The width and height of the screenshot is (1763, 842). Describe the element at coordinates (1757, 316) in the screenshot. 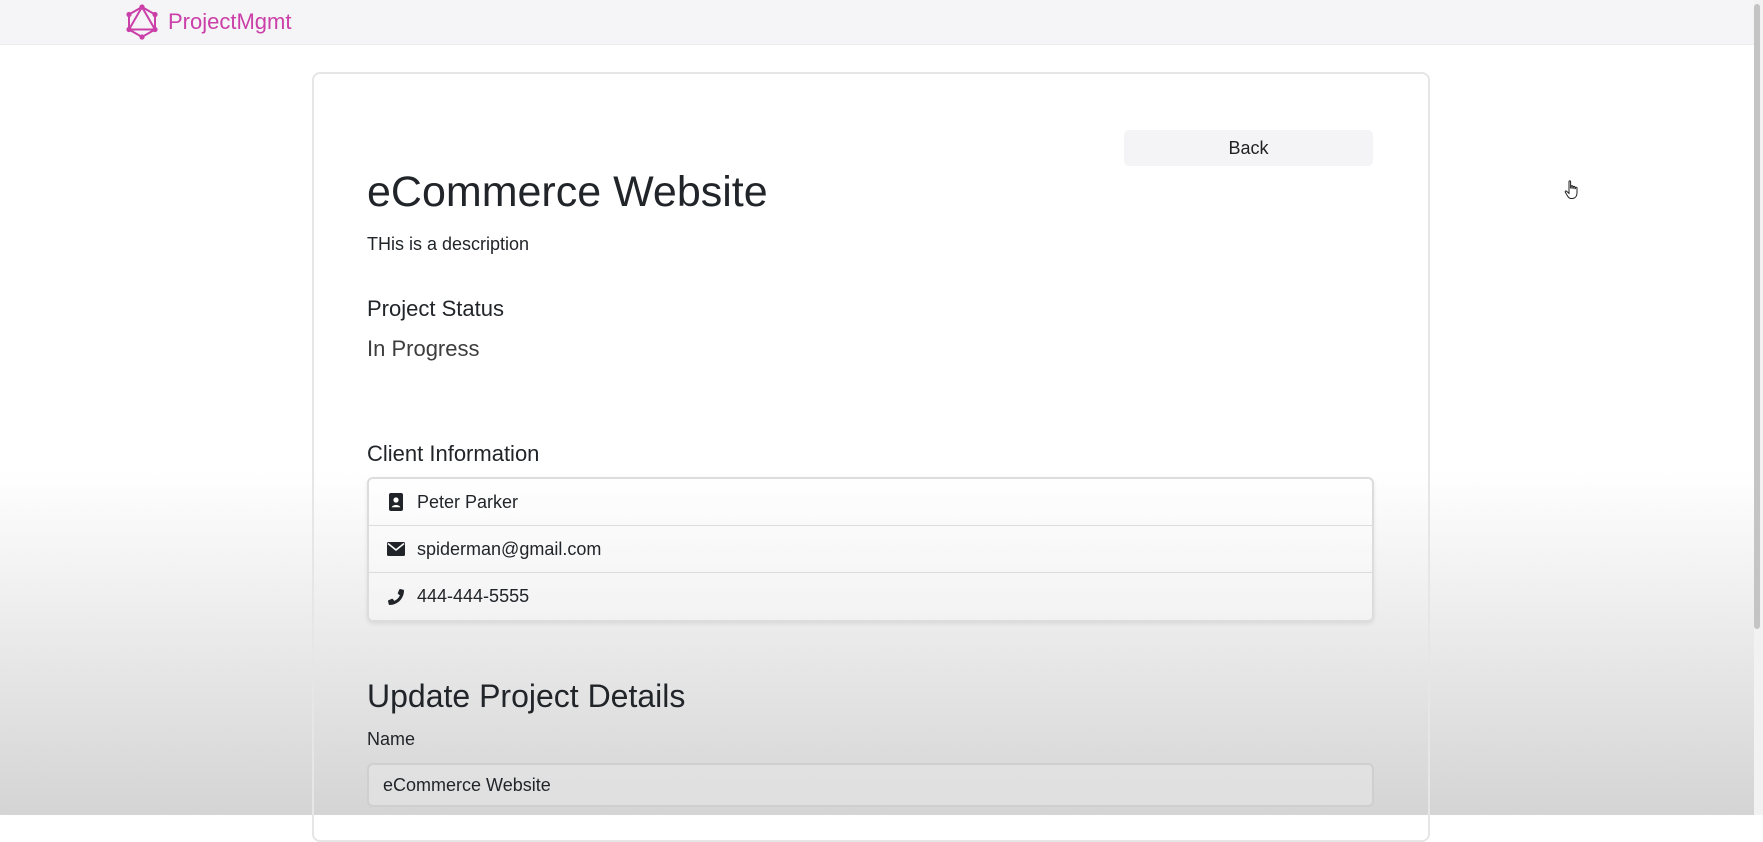

I see `scrollbar-thumb` at that location.